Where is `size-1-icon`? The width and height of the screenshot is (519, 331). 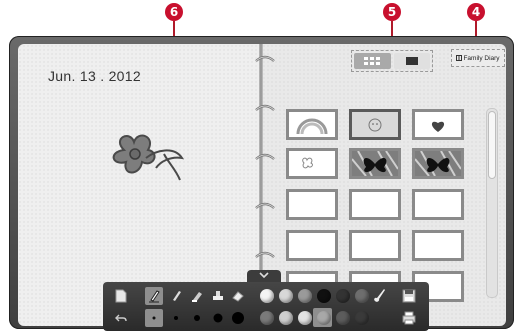 size-1-icon is located at coordinates (154, 318).